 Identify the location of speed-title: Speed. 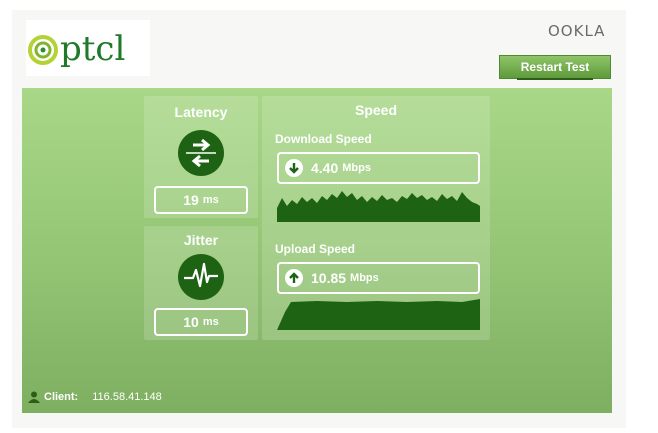
(375, 110).